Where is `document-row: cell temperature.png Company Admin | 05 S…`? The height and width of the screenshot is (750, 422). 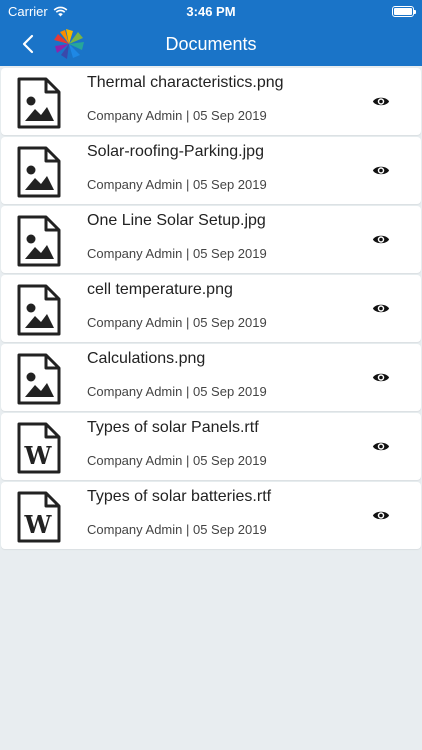
document-row: cell temperature.png Company Admin | 05 S… is located at coordinates (211, 308).